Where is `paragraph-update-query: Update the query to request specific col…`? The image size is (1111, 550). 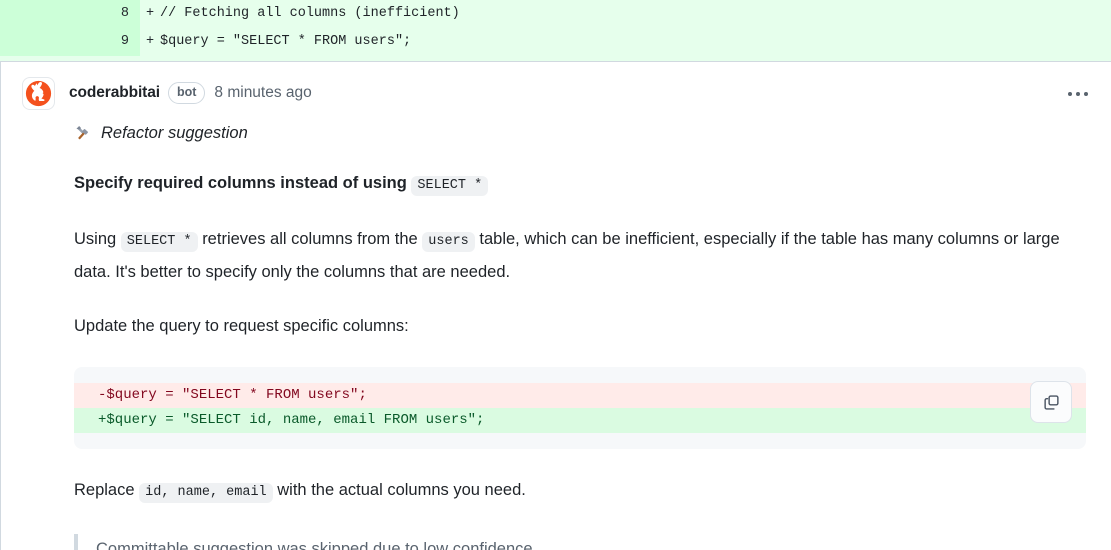
paragraph-update-query: Update the query to request specific col… is located at coordinates (241, 326).